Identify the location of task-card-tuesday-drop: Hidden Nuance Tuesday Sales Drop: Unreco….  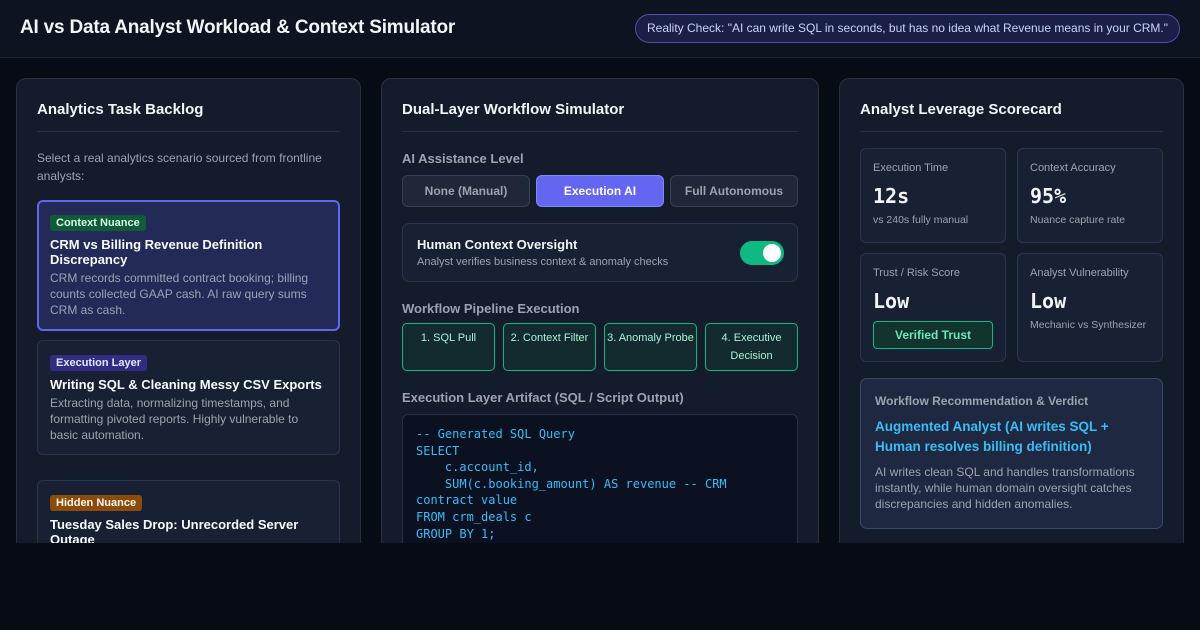
(188, 511).